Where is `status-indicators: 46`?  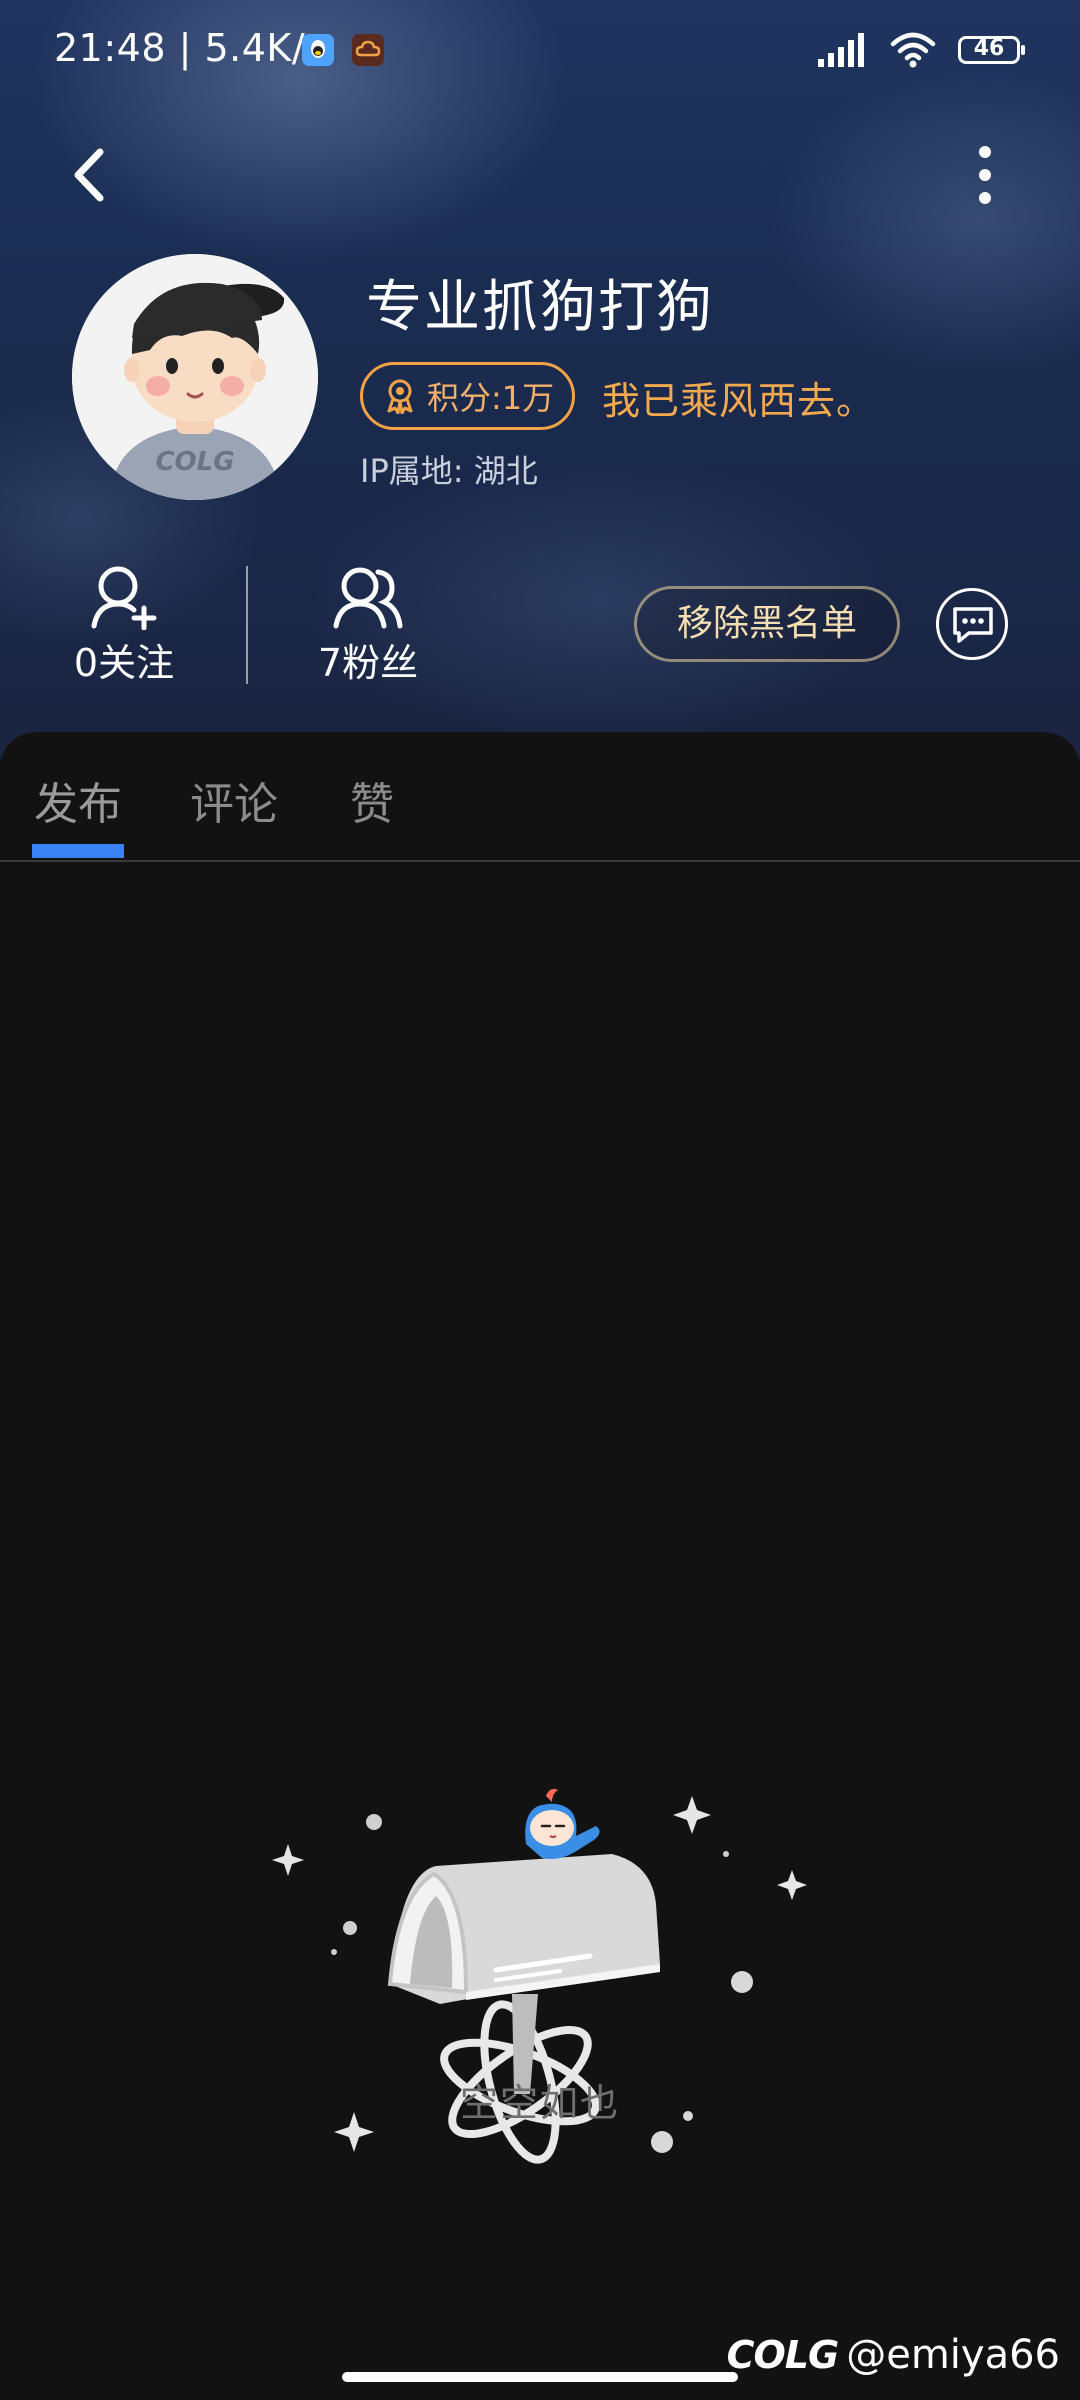
status-indicators: 46 is located at coordinates (921, 50).